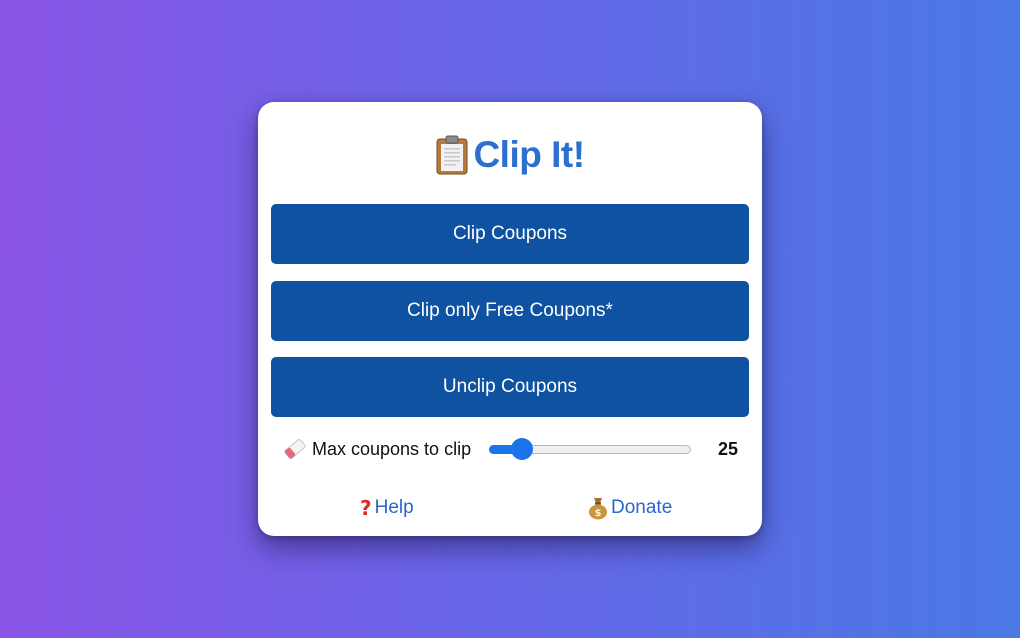 The width and height of the screenshot is (1020, 638). I want to click on help-link-text: Help, so click(394, 508).